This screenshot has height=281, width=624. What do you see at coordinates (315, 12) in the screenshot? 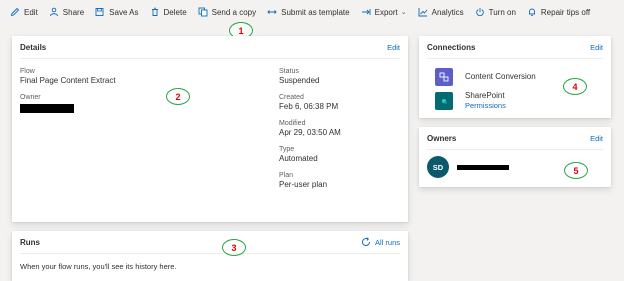
I see `submit-template-label: Submit as template` at bounding box center [315, 12].